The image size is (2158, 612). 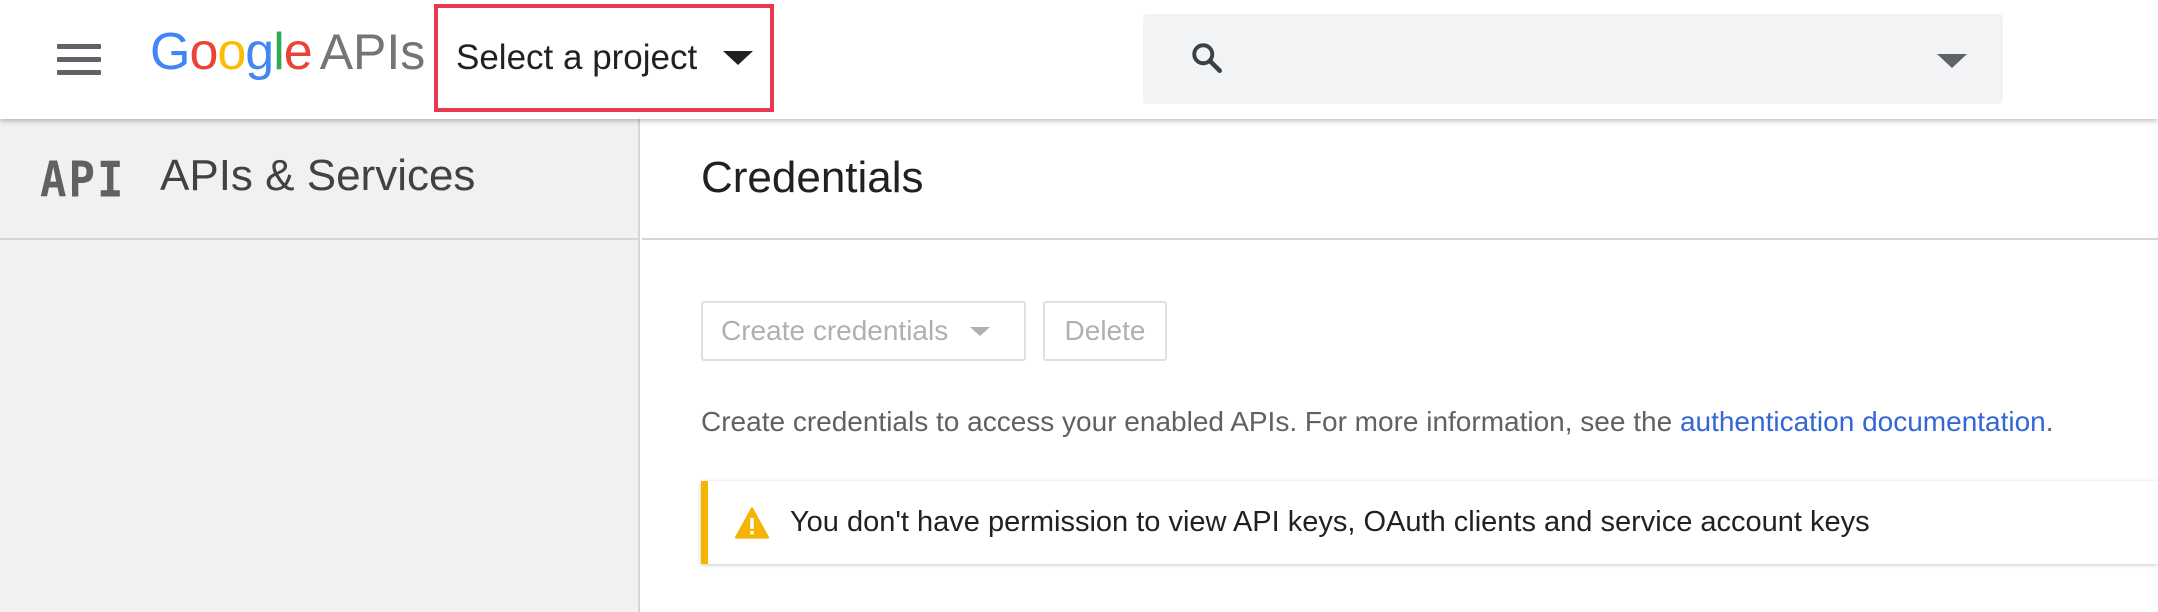 I want to click on search-options-chevron-icon, so click(x=1952, y=61).